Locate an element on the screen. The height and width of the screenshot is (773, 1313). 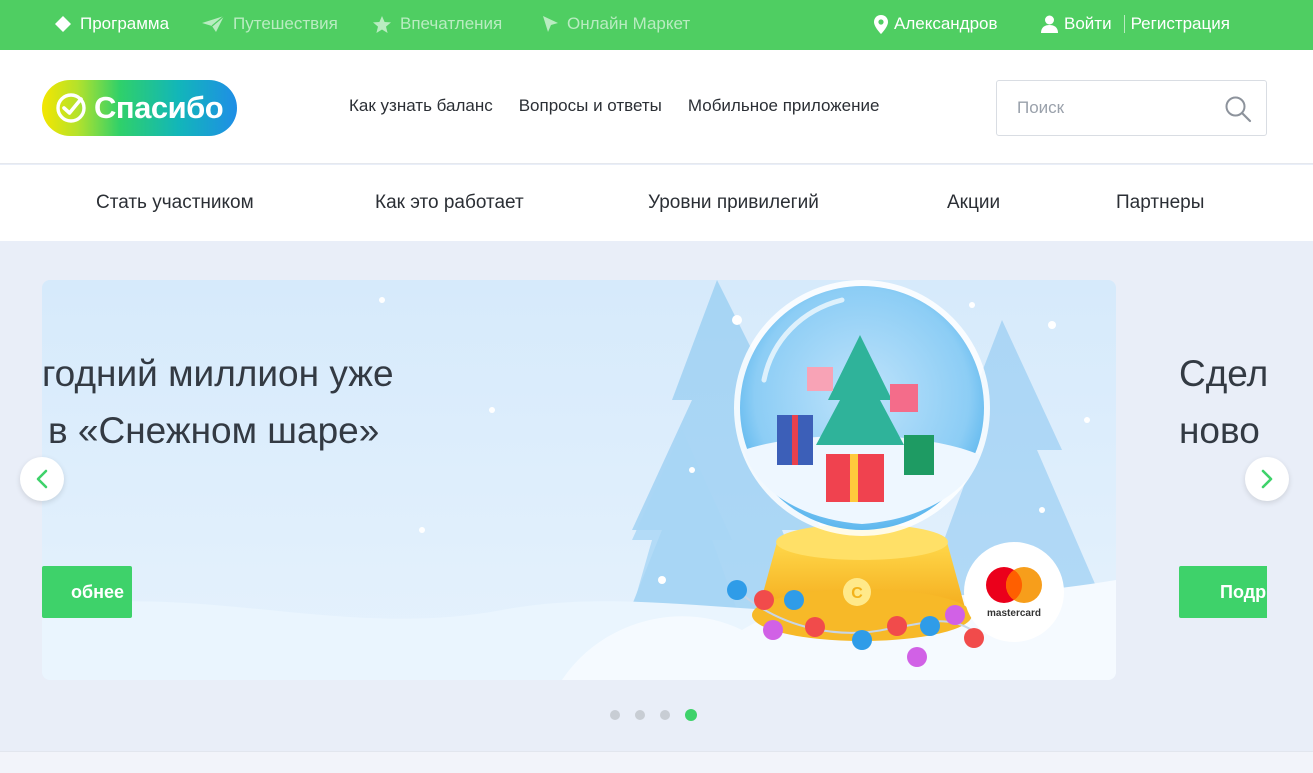
next-slide-title-line2: ново is located at coordinates (1219, 430).